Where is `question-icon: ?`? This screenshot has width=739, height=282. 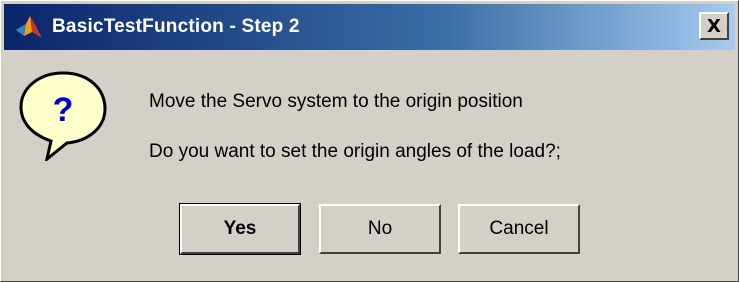
question-icon: ? is located at coordinates (63, 116).